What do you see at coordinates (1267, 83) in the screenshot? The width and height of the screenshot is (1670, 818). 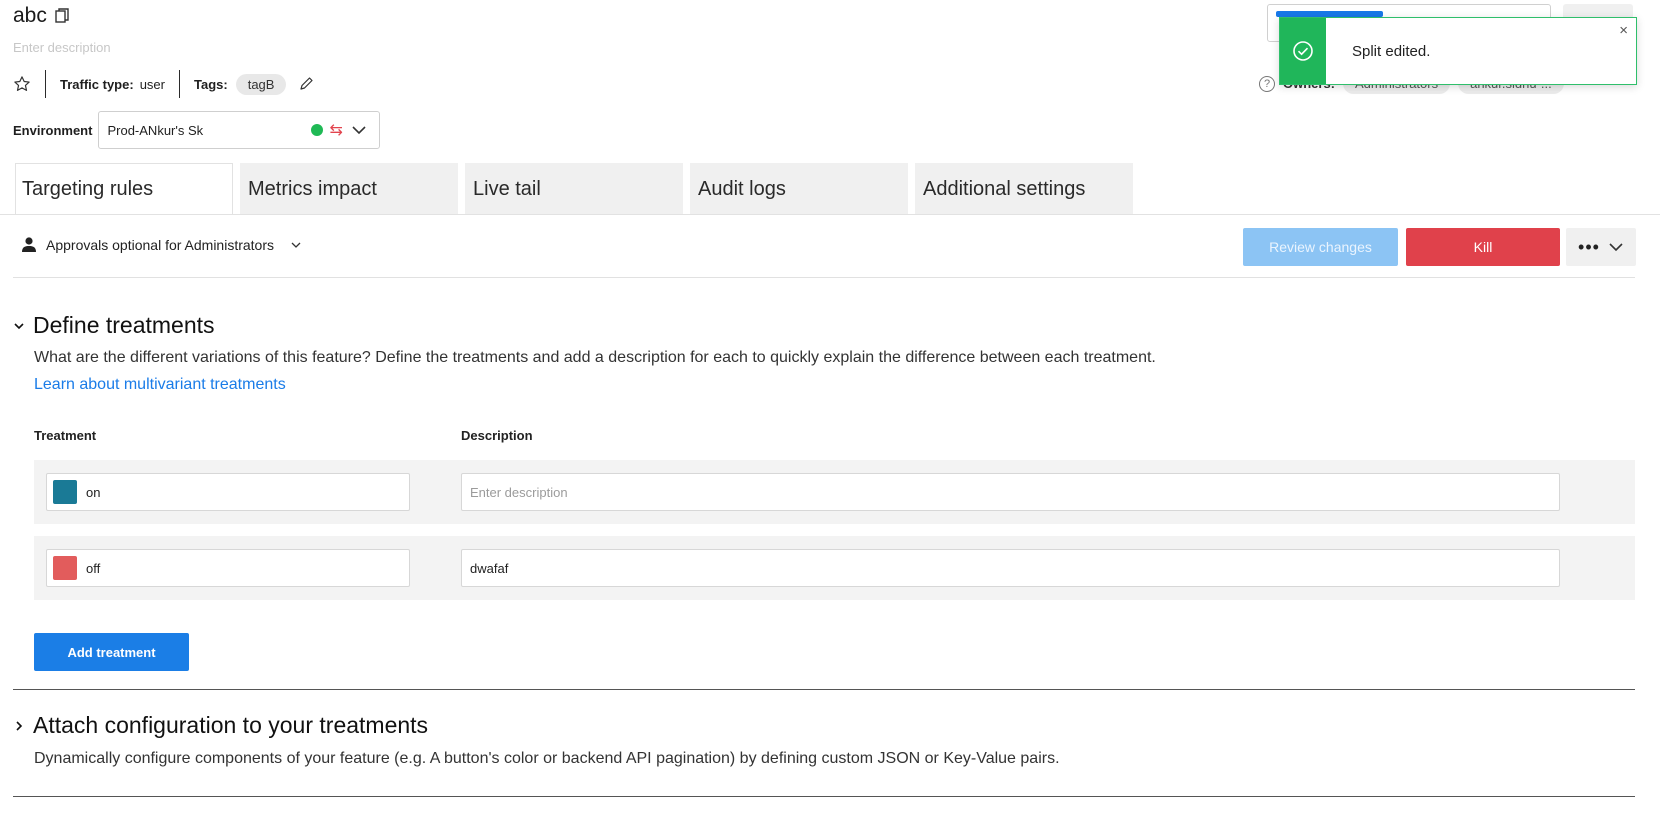 I see `help-icon: ?` at bounding box center [1267, 83].